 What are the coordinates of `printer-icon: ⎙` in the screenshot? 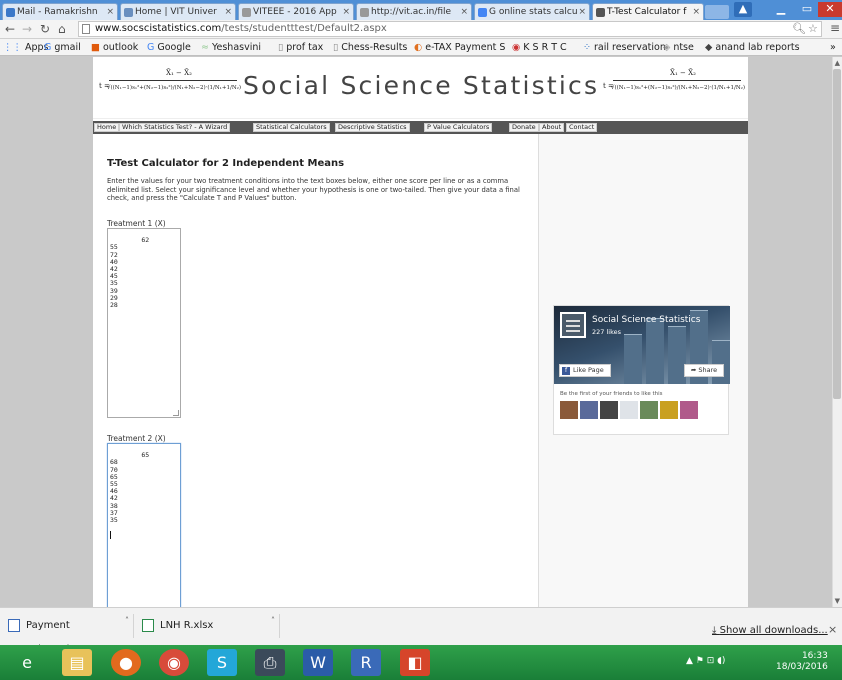 It's located at (270, 662).